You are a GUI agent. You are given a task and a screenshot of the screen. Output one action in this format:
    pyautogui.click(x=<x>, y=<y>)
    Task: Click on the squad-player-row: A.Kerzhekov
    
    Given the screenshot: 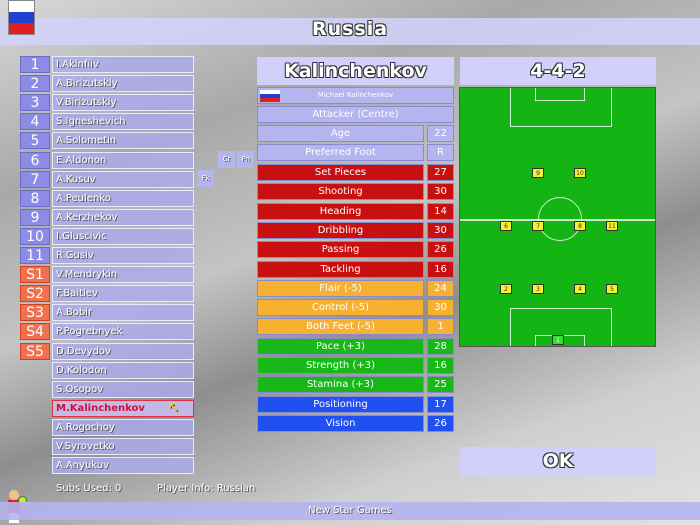 What is the action you would take?
    pyautogui.click(x=123, y=217)
    